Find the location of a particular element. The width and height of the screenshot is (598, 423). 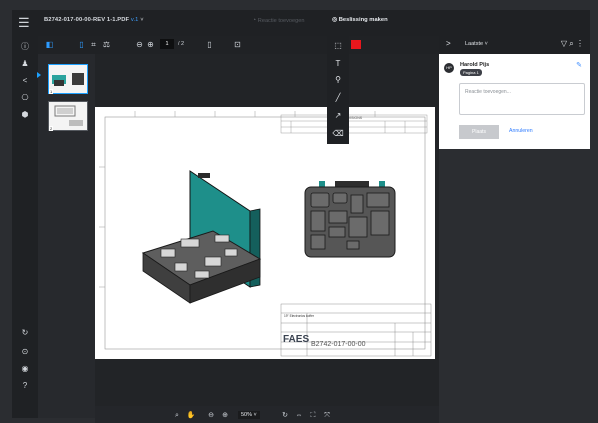

make-decision-button: ◎ Beslissing maken is located at coordinates (360, 20).